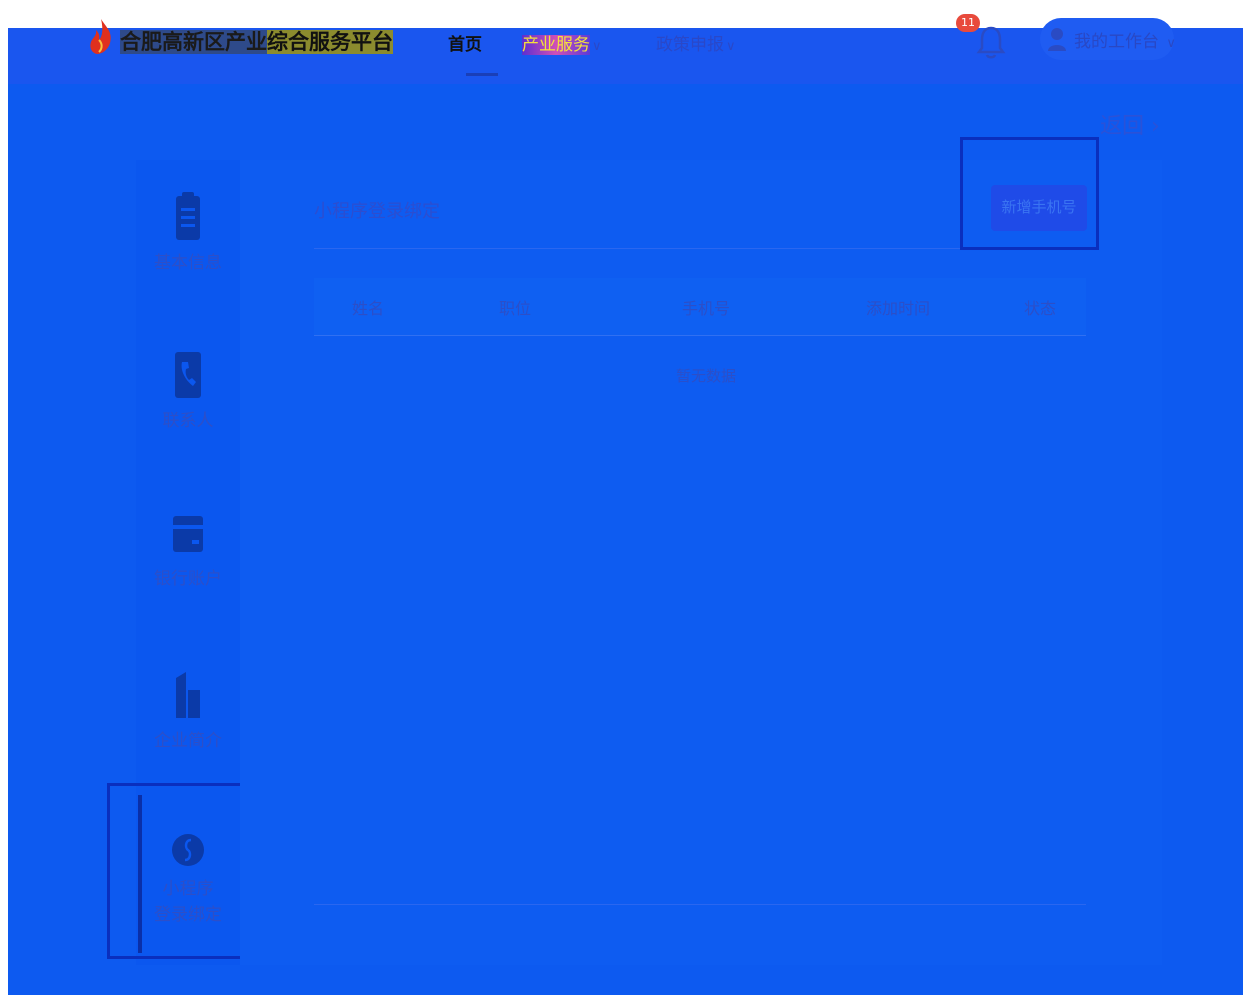  I want to click on document-icon, so click(188, 216).